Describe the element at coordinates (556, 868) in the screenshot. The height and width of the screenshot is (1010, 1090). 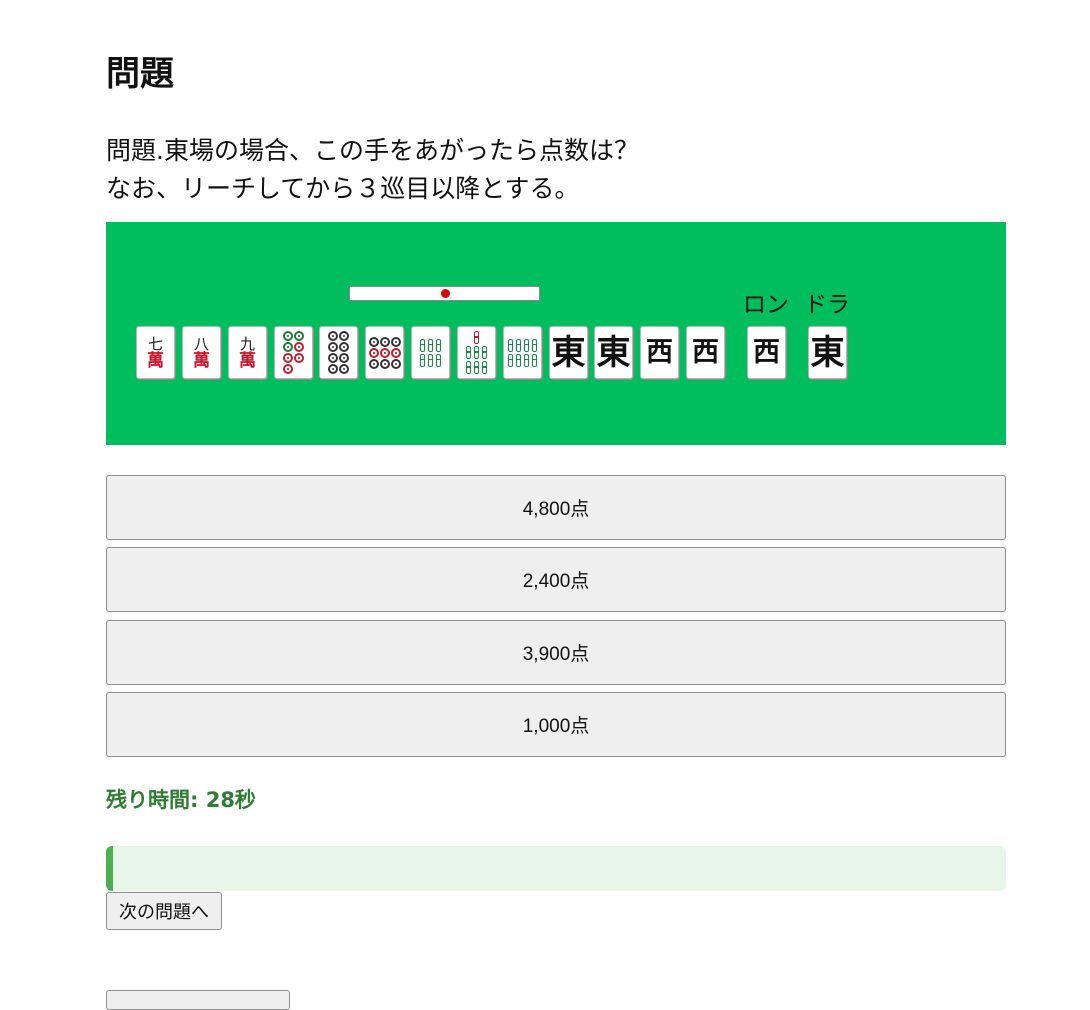
I see `time-progress-bar` at that location.